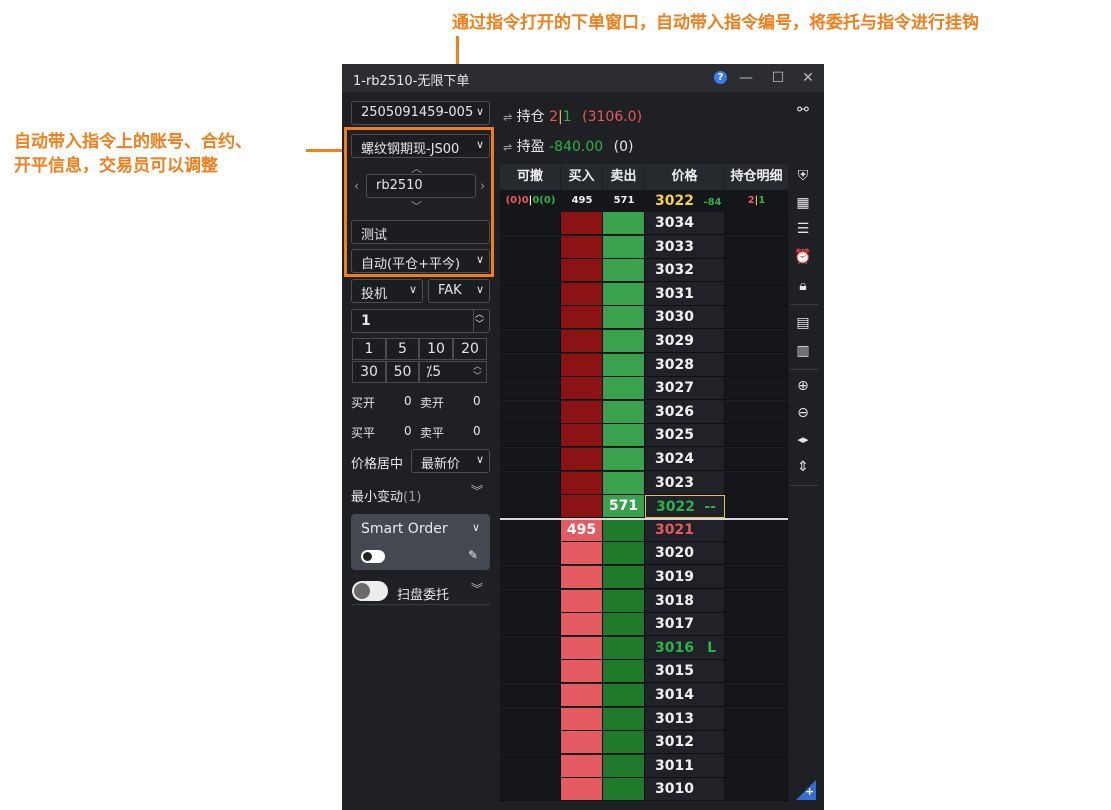  What do you see at coordinates (746, 78) in the screenshot?
I see `minimize-button: —` at bounding box center [746, 78].